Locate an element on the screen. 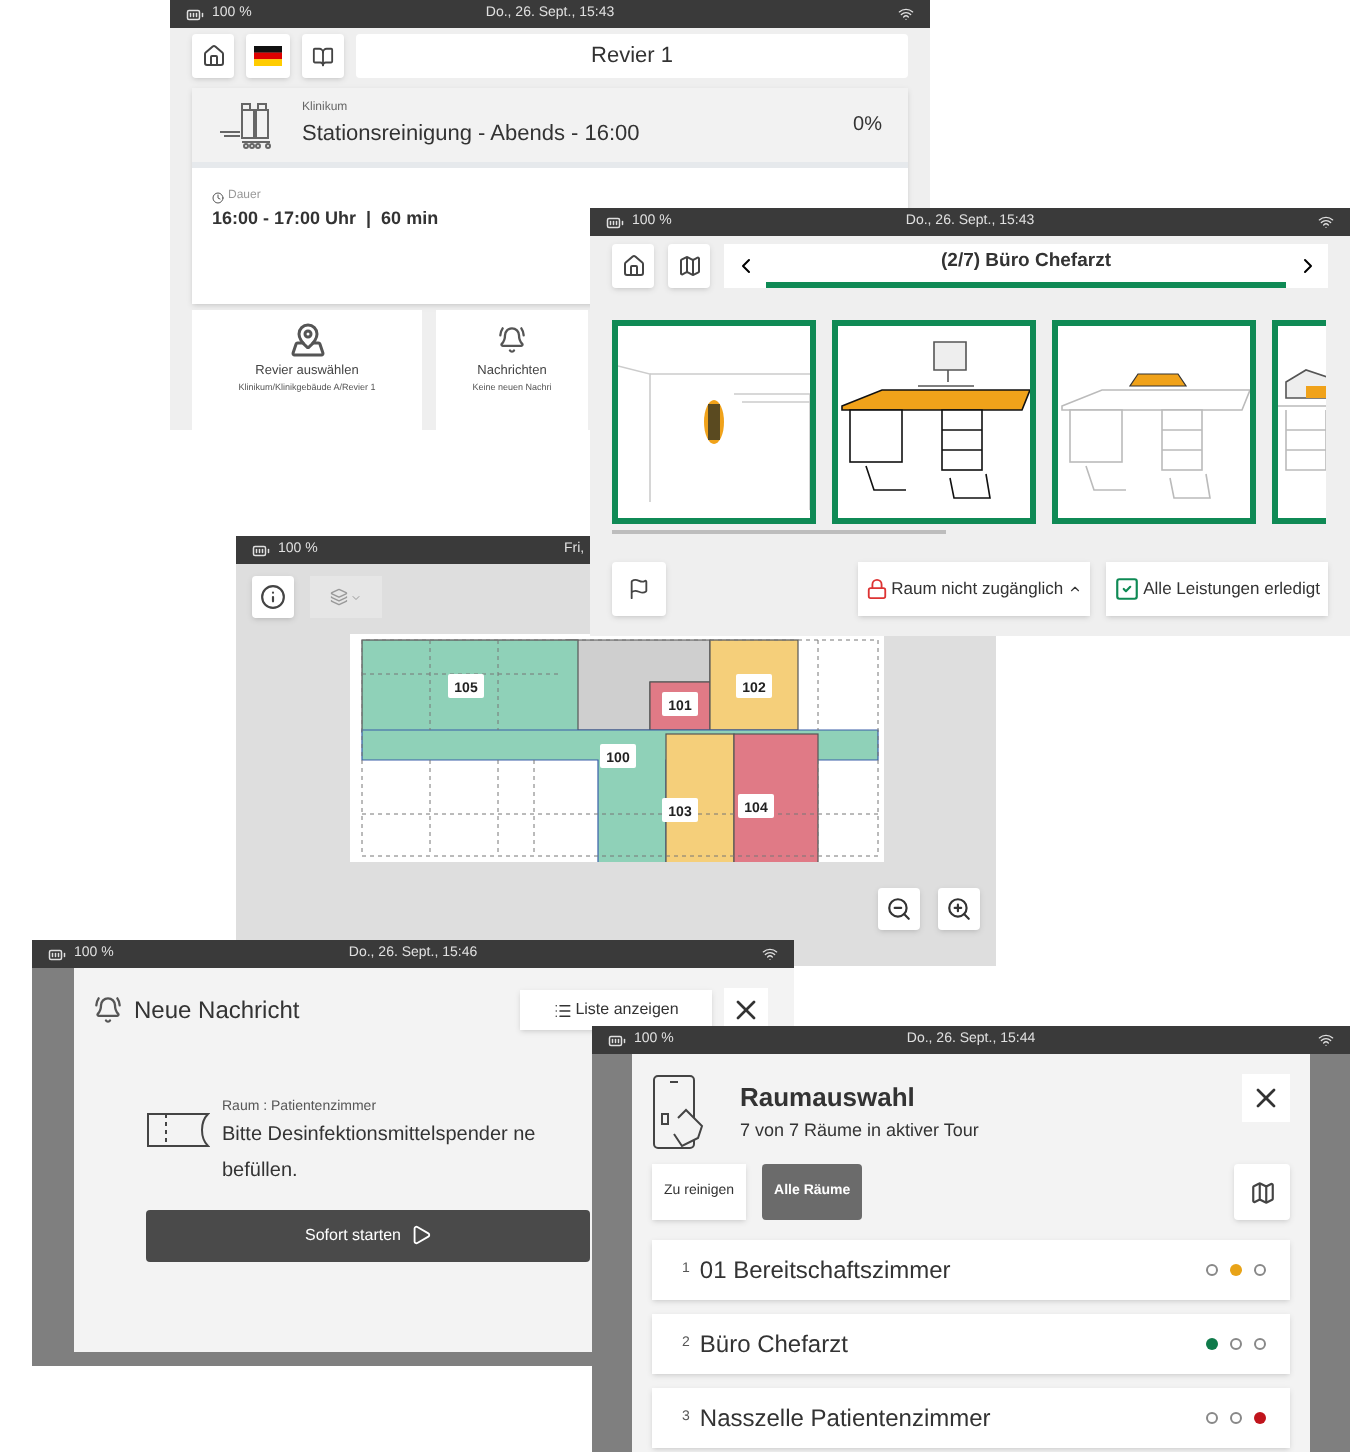 This screenshot has width=1354, height=1452. list-icon is located at coordinates (562, 1010).